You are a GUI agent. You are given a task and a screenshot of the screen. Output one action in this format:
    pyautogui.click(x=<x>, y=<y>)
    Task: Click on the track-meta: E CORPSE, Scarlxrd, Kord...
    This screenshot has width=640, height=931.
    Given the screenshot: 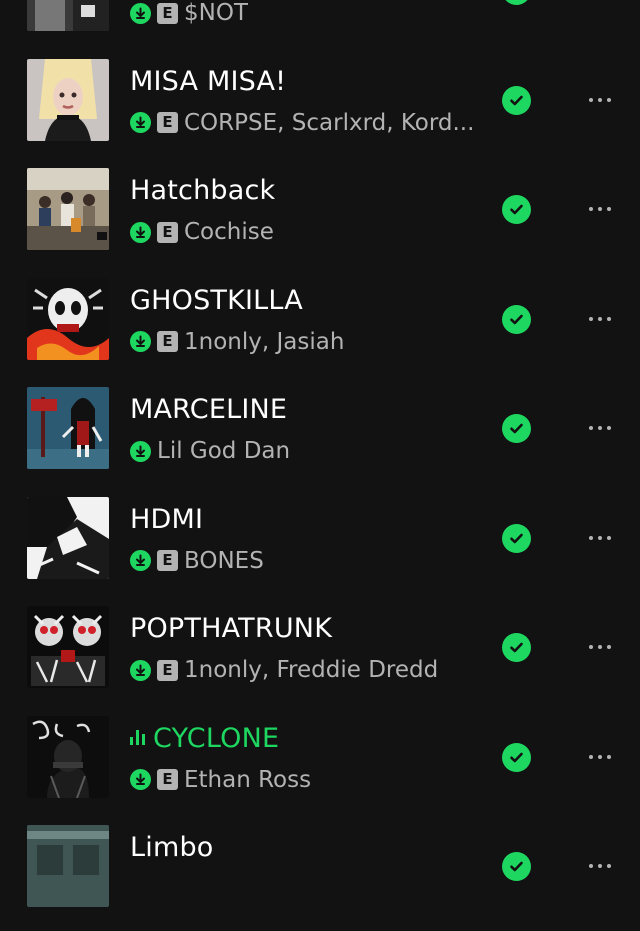 What is the action you would take?
    pyautogui.click(x=305, y=123)
    